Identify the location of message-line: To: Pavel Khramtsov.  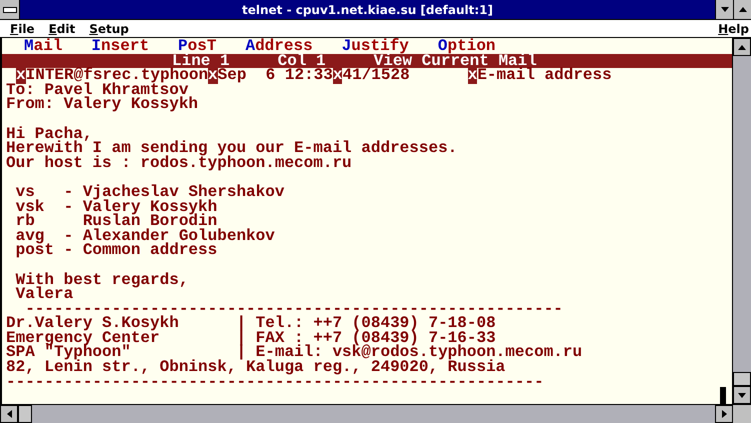
(97, 90).